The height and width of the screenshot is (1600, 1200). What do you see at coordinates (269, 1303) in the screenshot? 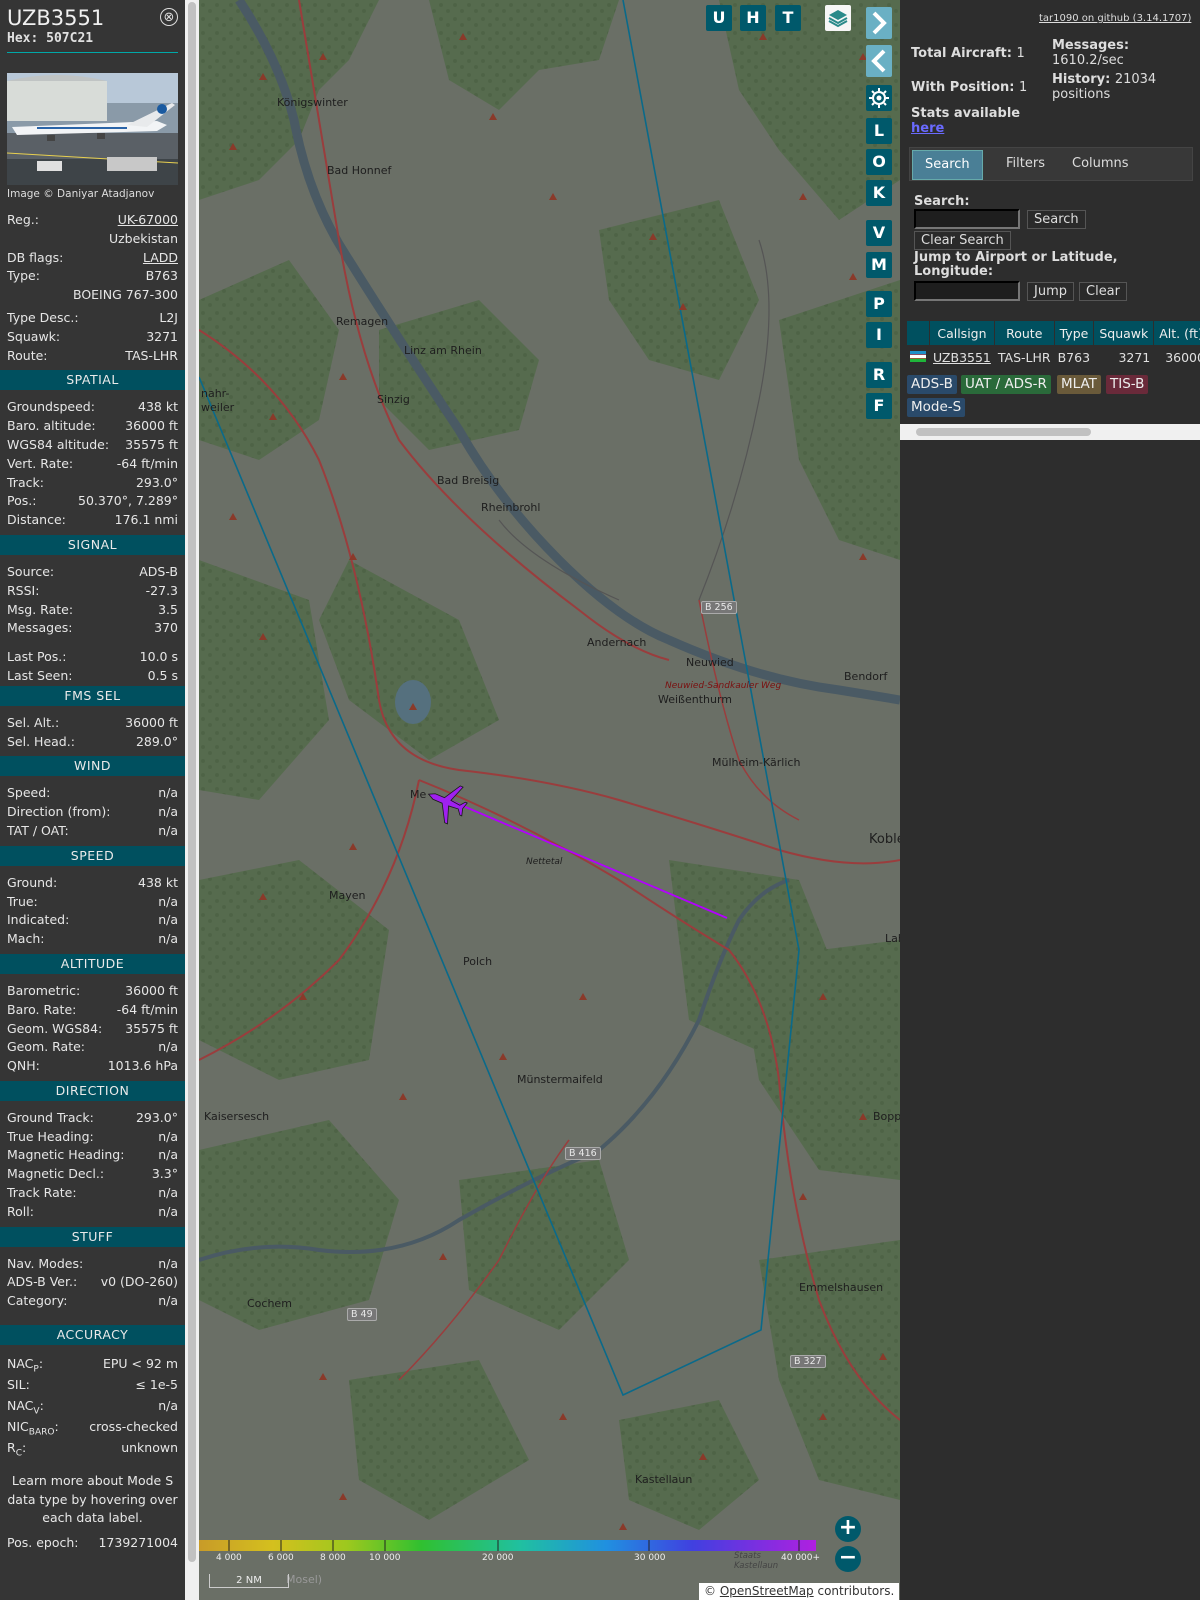
I see `map-label: Cochem` at bounding box center [269, 1303].